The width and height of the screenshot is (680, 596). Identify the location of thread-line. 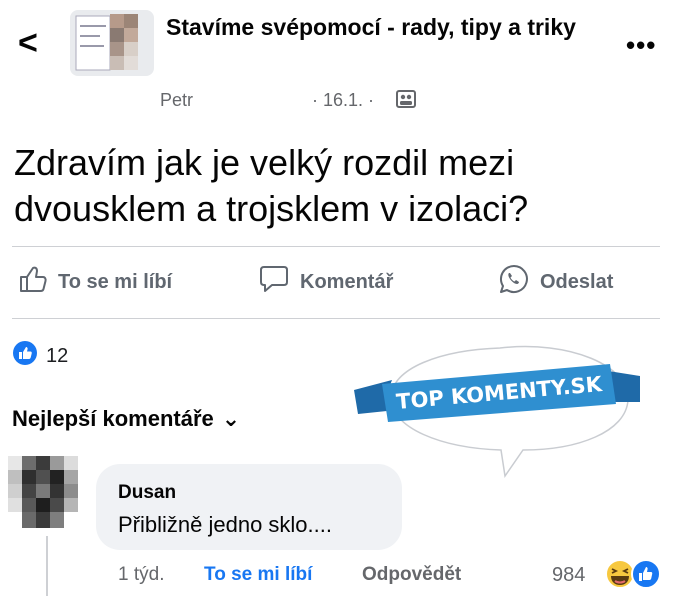
(47, 566).